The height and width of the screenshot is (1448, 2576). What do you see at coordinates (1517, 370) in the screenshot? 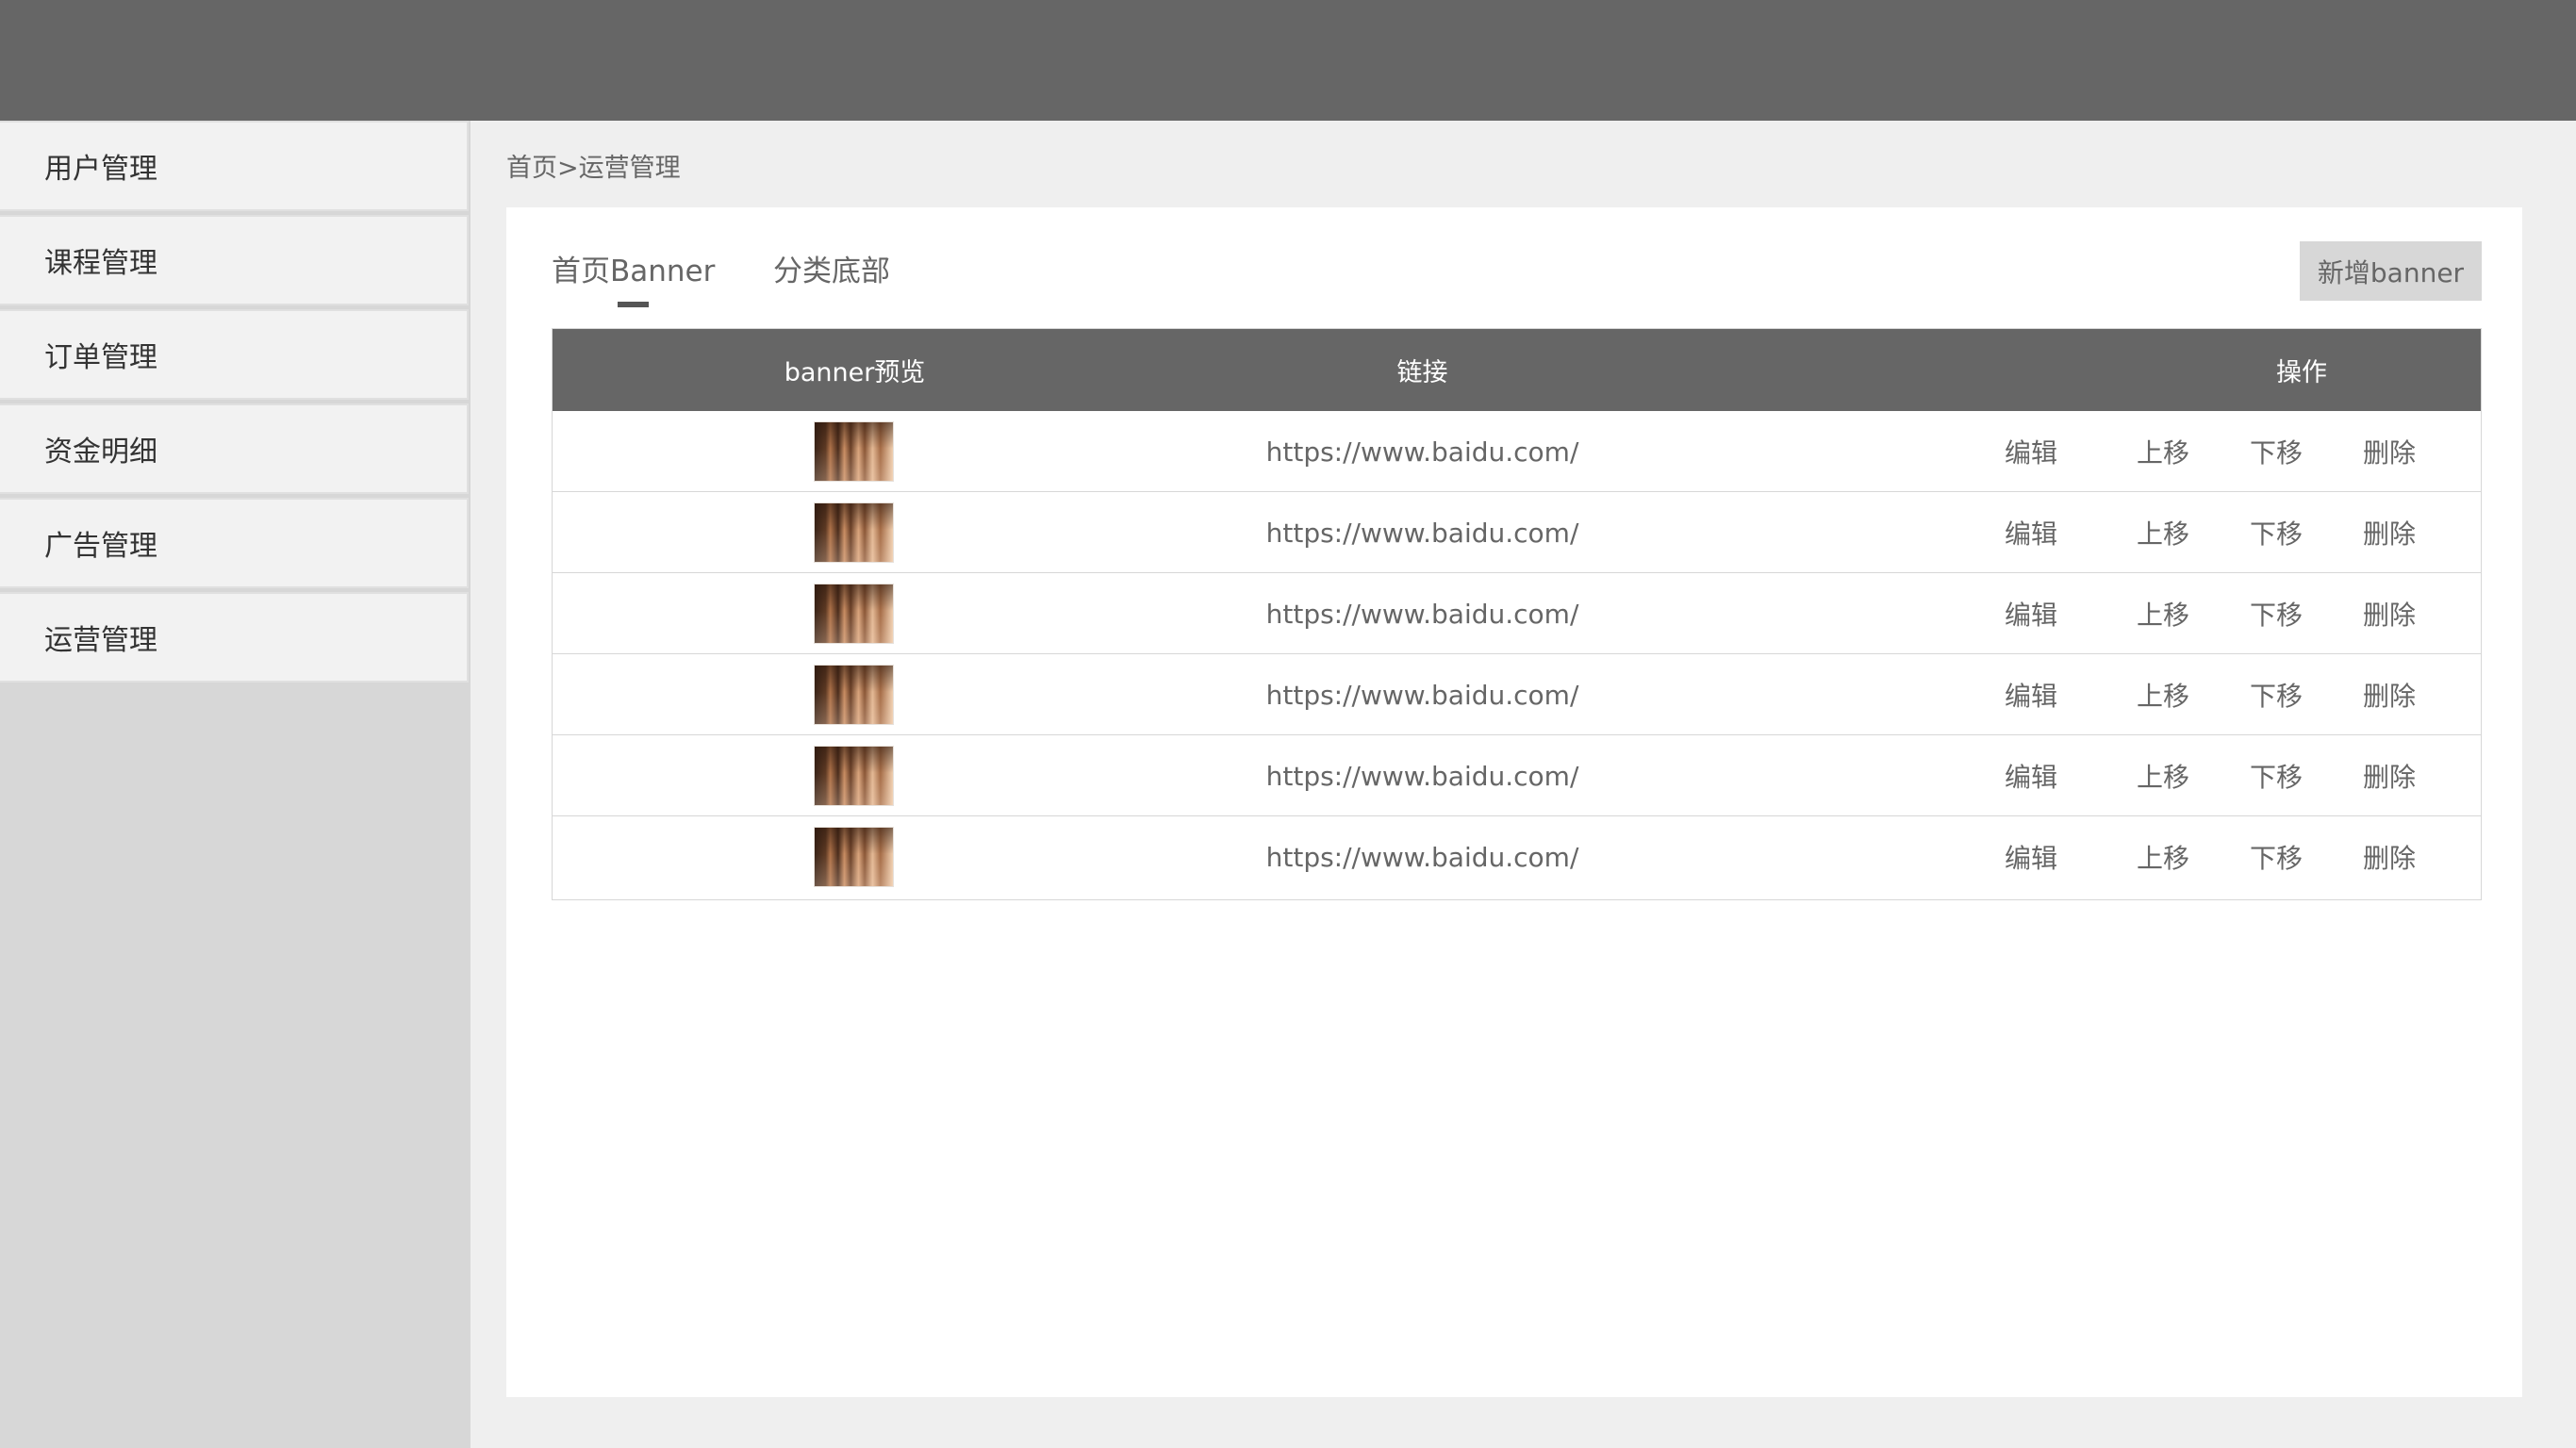
I see `table-header: banner预览 链接 操作` at bounding box center [1517, 370].